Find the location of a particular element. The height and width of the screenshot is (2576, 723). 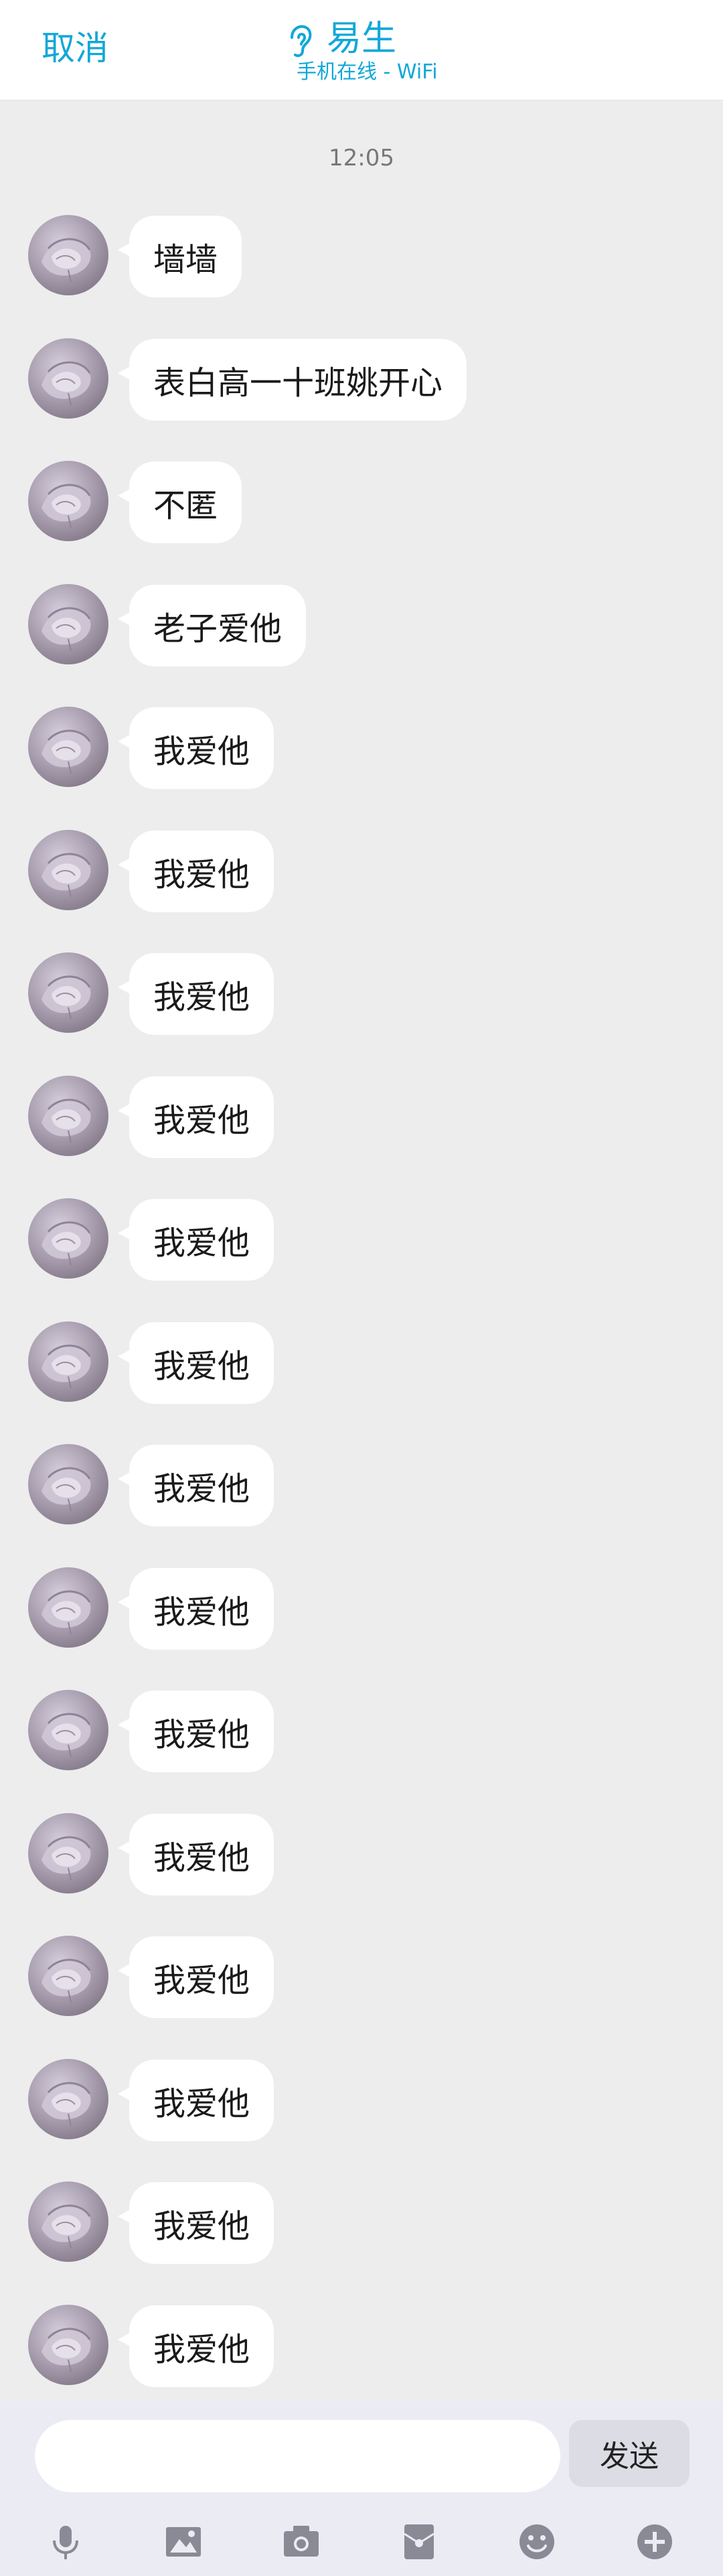

chat-header: 取消 易生 手机在线 - WiFi is located at coordinates (361, 50).